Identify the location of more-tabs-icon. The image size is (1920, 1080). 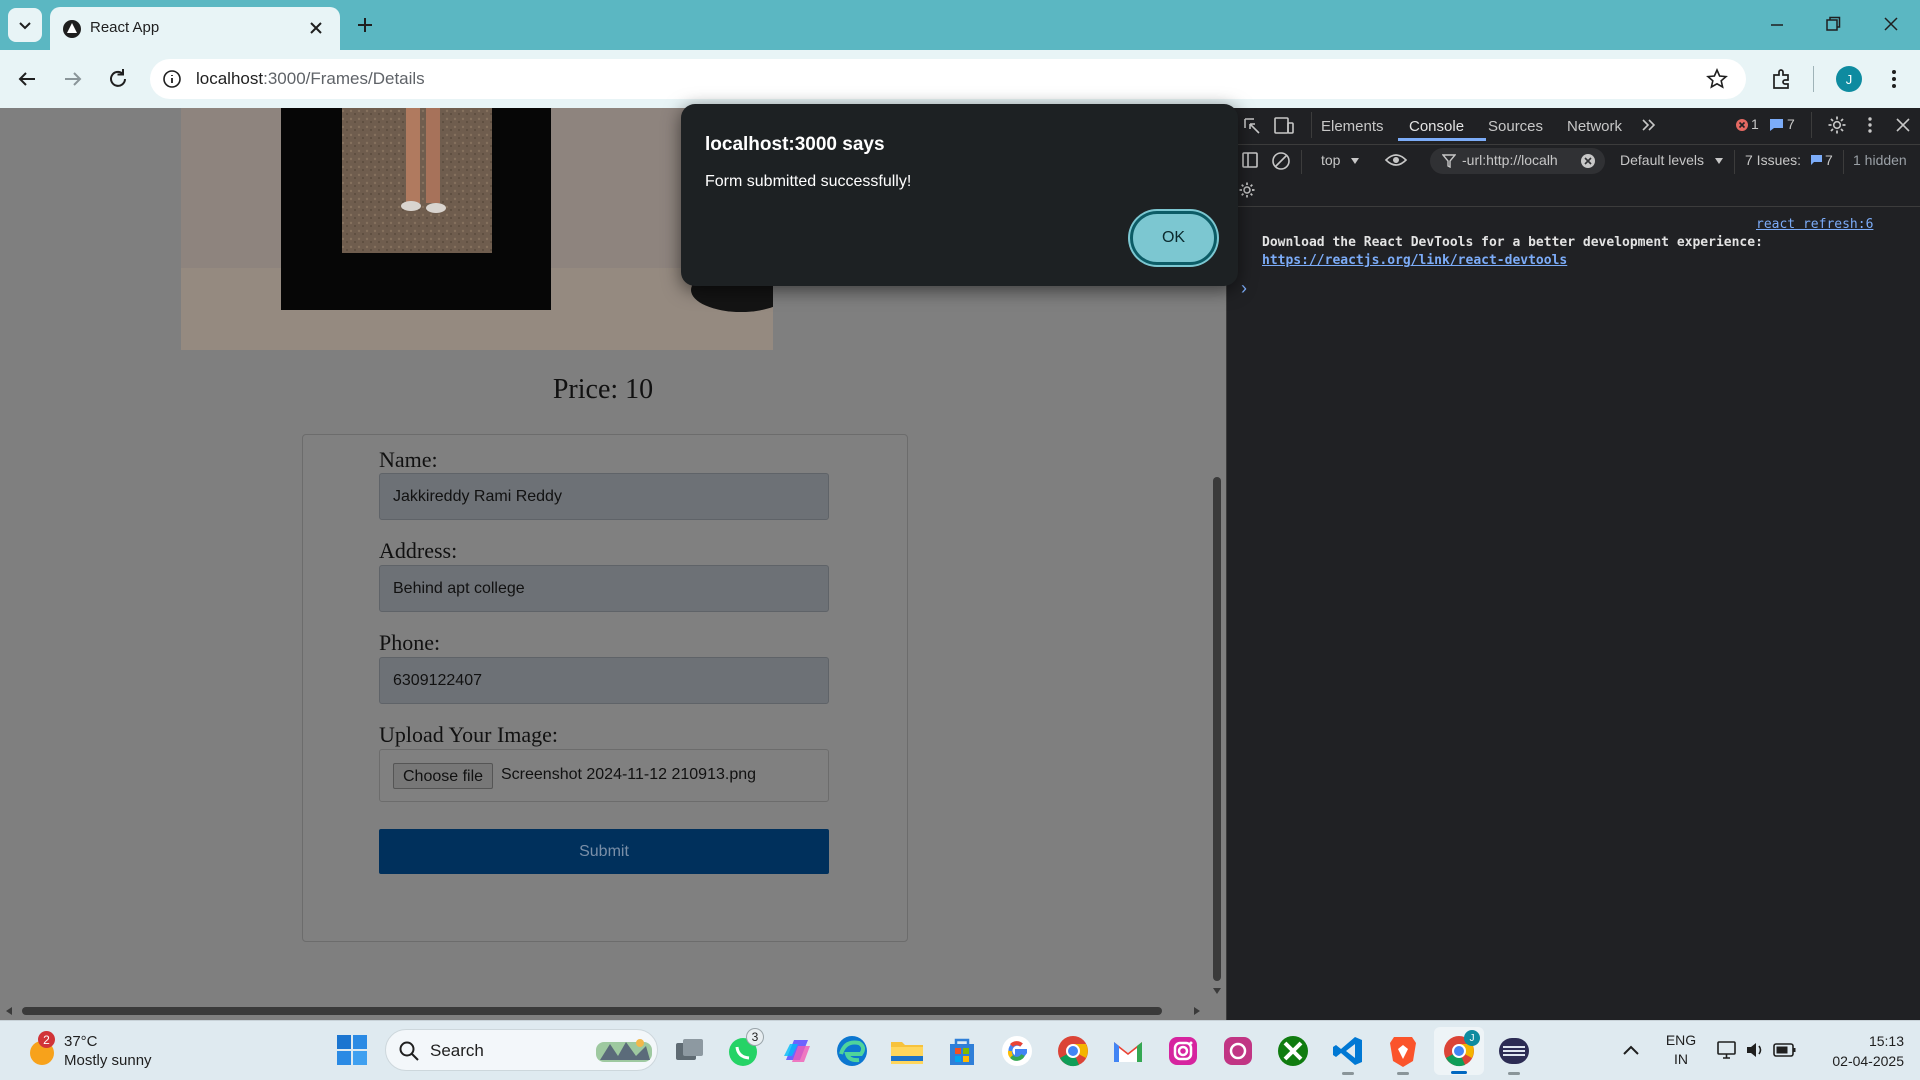
(1649, 125).